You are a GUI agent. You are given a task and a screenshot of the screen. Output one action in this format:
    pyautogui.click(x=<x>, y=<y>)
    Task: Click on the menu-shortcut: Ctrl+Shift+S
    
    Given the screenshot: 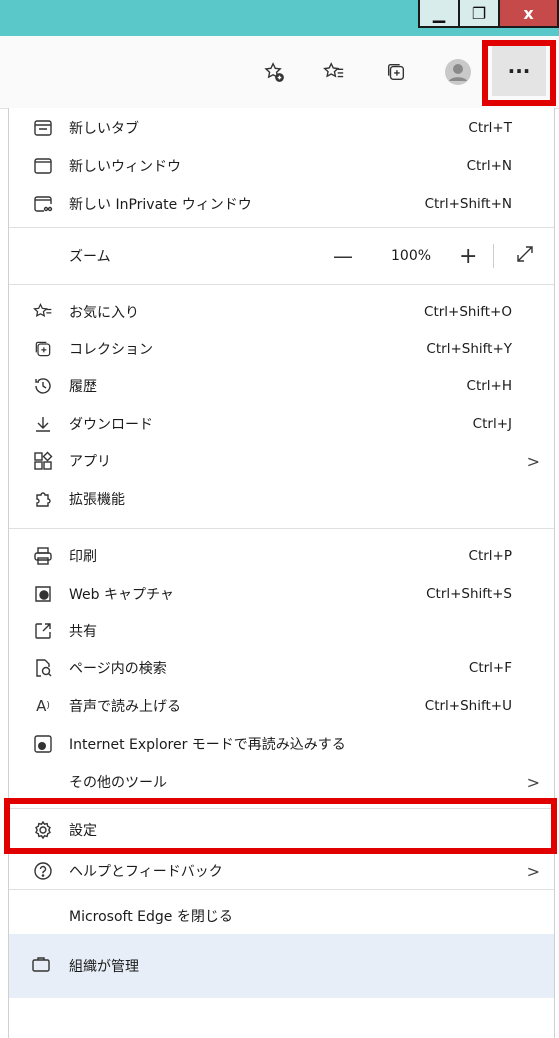 What is the action you would take?
    pyautogui.click(x=469, y=594)
    